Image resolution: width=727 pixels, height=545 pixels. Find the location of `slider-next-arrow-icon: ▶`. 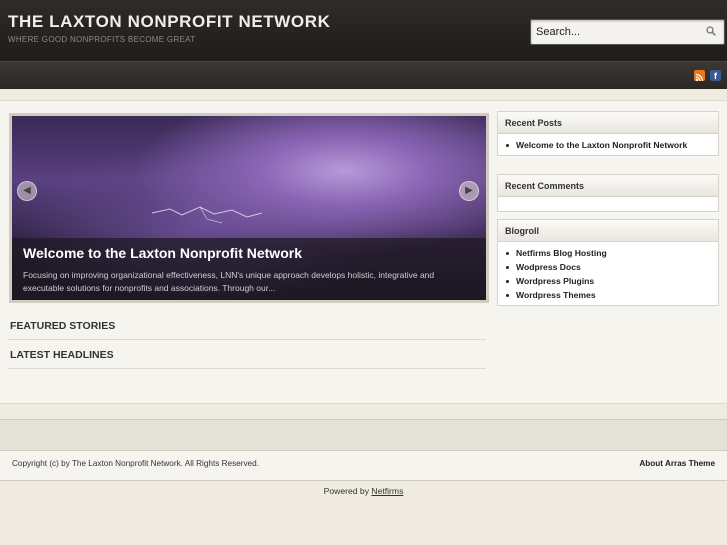

slider-next-arrow-icon: ▶ is located at coordinates (469, 191).